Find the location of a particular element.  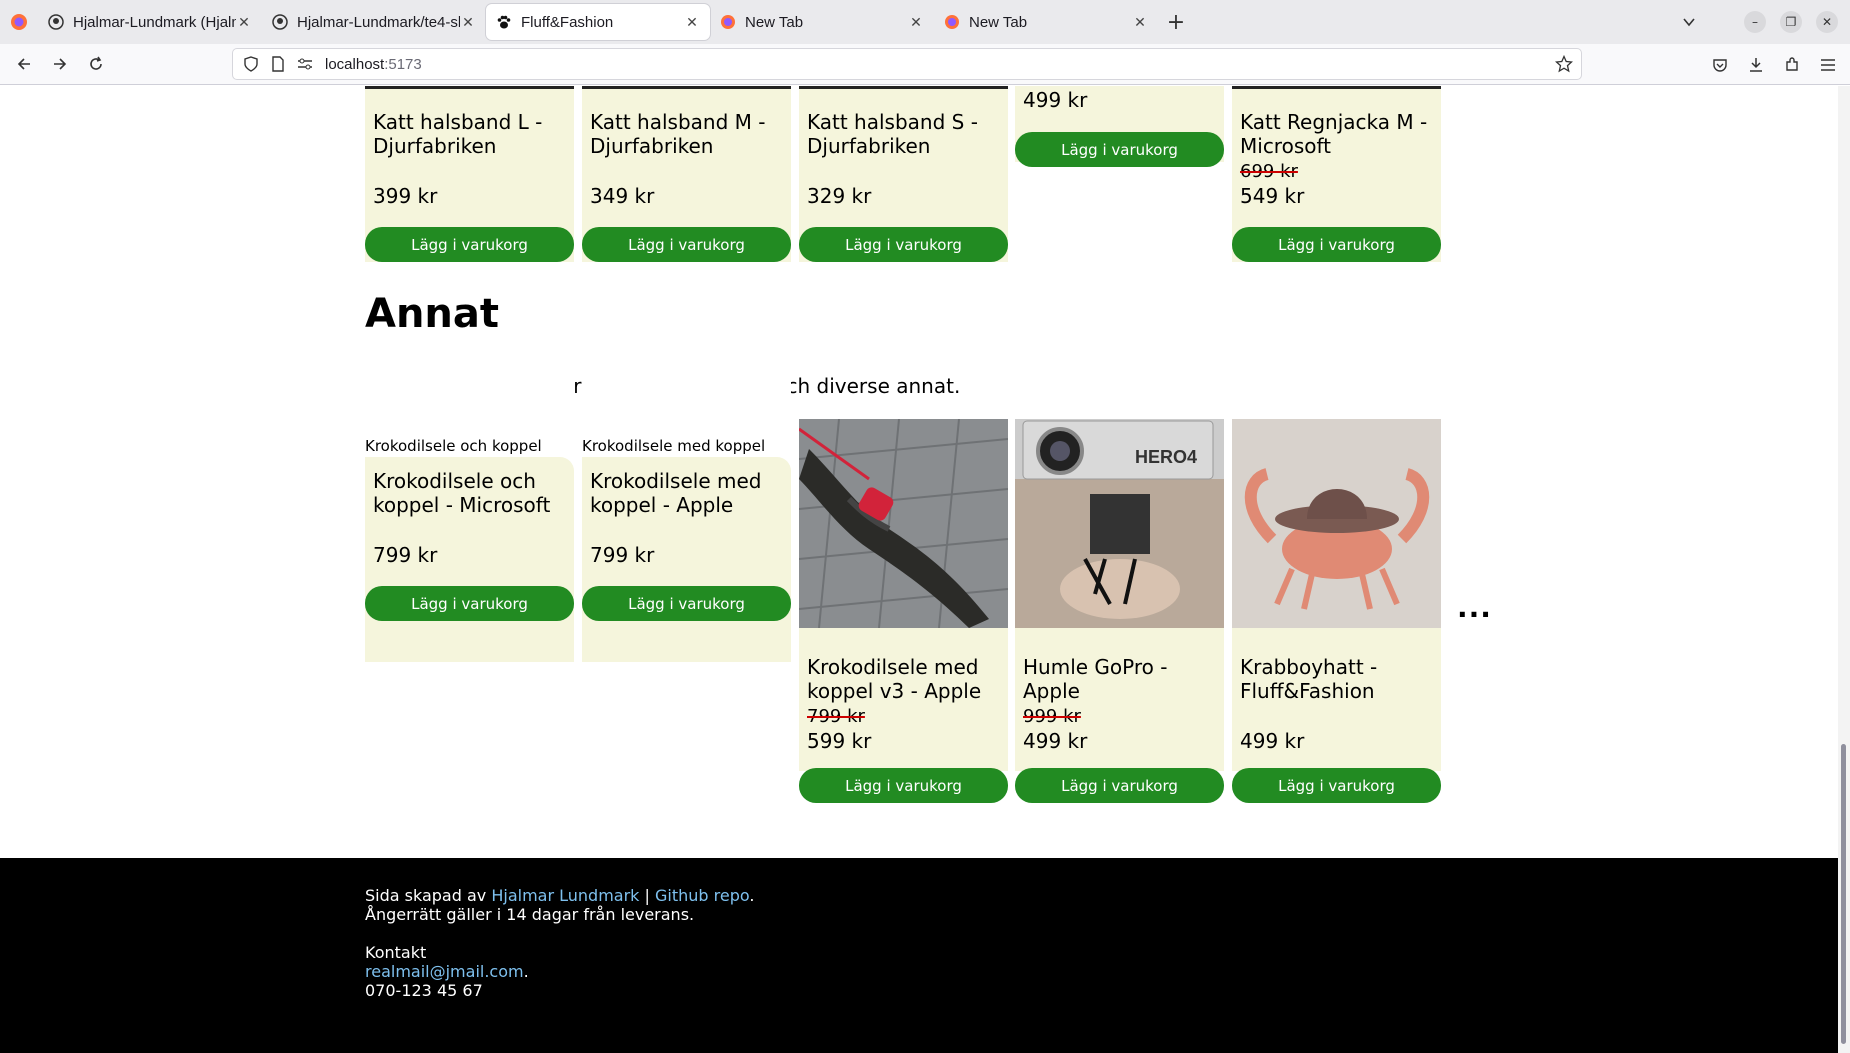

section-title: Annat is located at coordinates (432, 314).